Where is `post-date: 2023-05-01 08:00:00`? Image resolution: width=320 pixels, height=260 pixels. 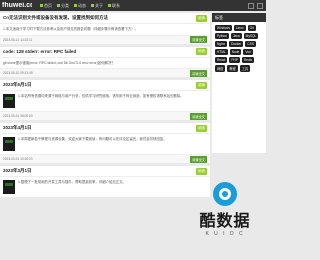
post-date: 2023-05-01 08:00:00 is located at coordinates (18, 116).